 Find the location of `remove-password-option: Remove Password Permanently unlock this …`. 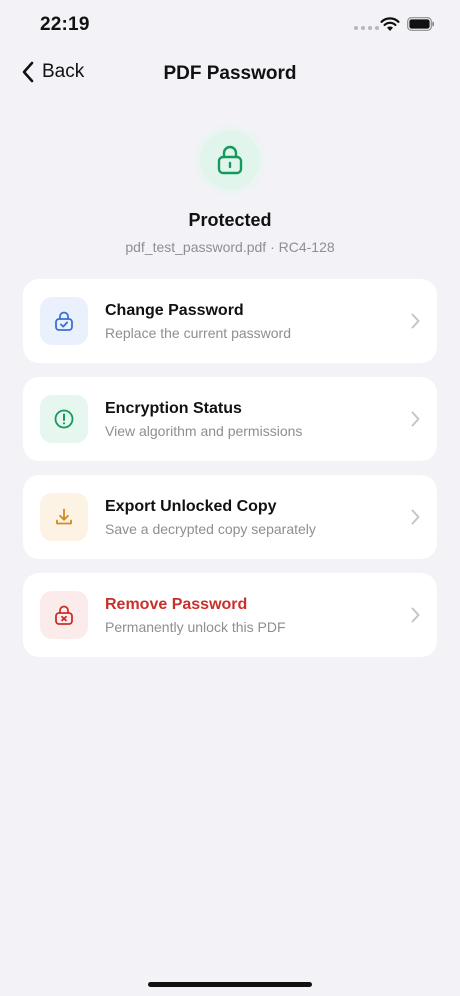

remove-password-option: Remove Password Permanently unlock this … is located at coordinates (230, 615).